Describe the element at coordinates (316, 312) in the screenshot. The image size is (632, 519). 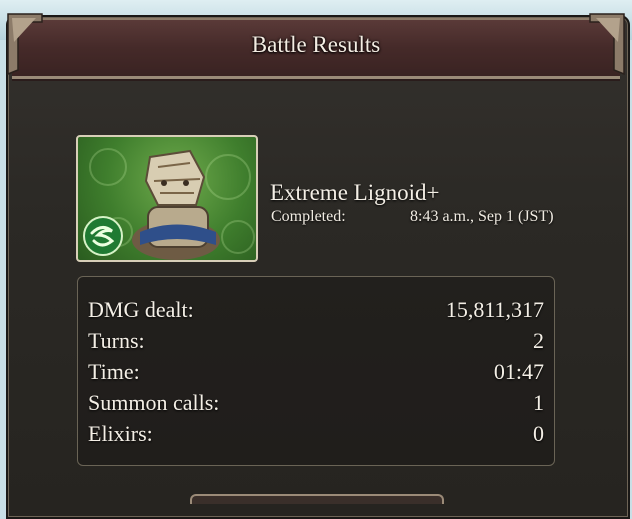
I see `stat-row-damage: DMG dealt: 15,811,317` at that location.